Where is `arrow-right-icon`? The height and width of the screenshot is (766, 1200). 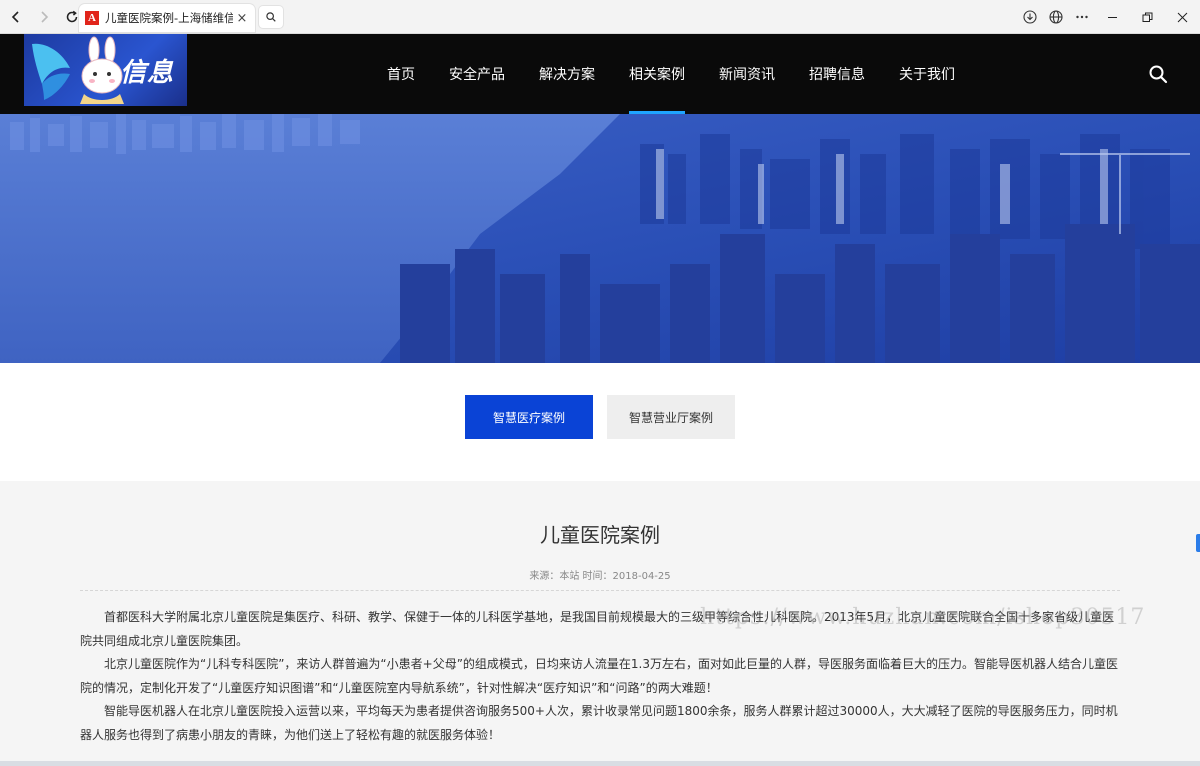
arrow-right-icon is located at coordinates (45, 16).